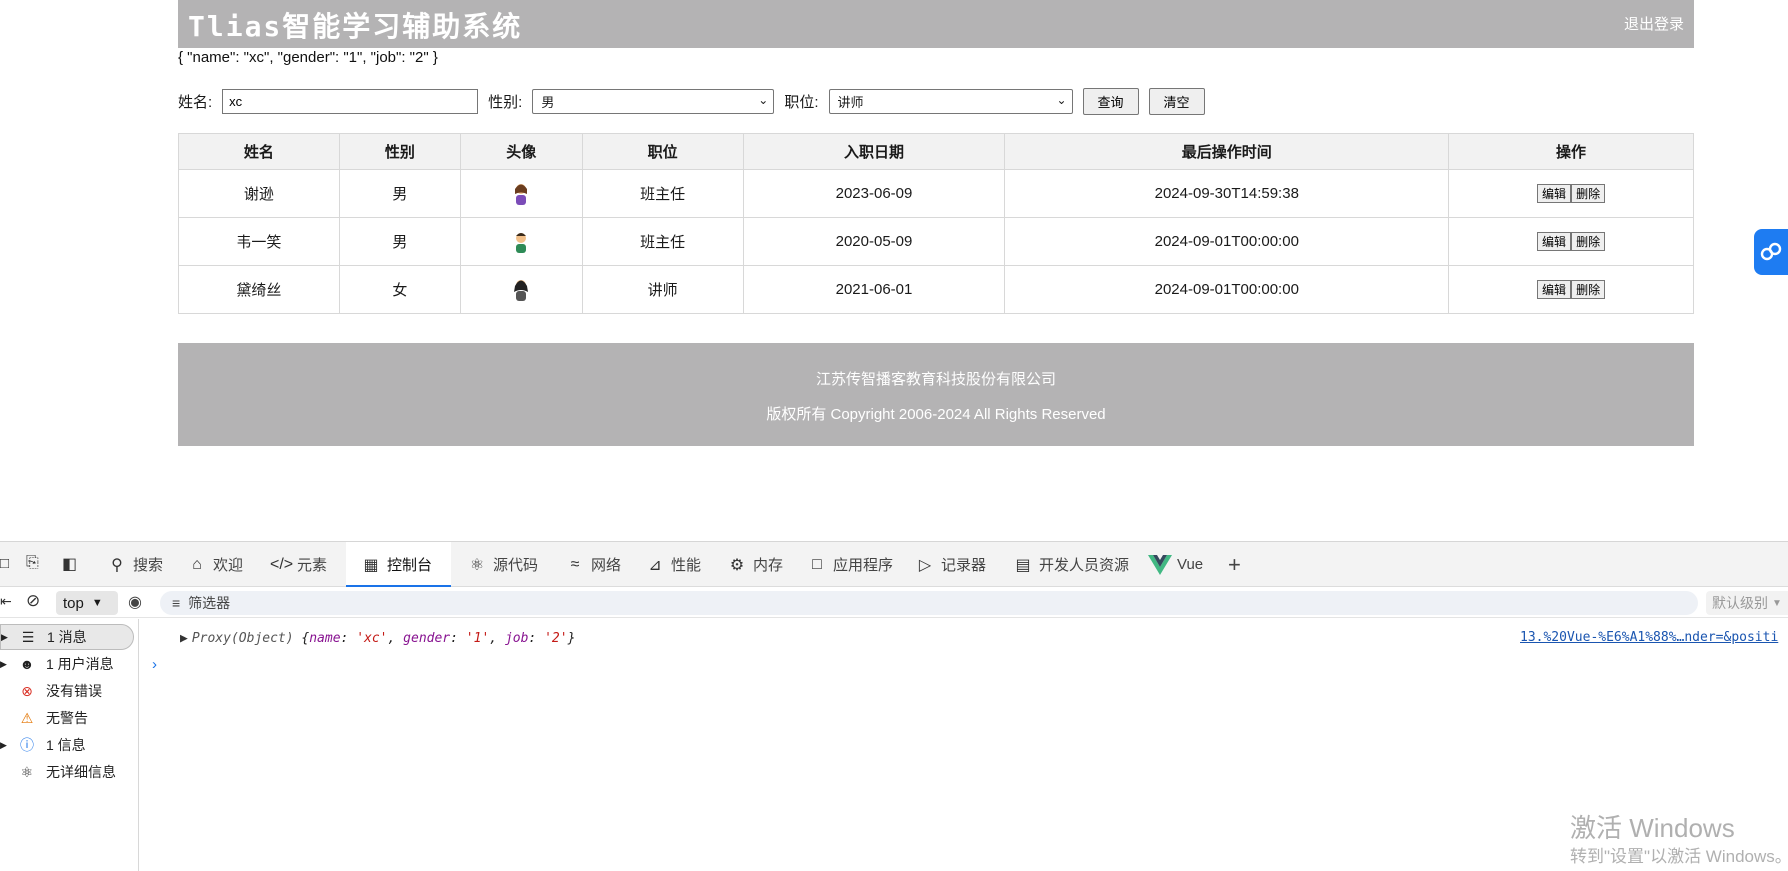 The image size is (1788, 871). I want to click on log-level-dropdown: 默认级别 ▼, so click(1747, 603).